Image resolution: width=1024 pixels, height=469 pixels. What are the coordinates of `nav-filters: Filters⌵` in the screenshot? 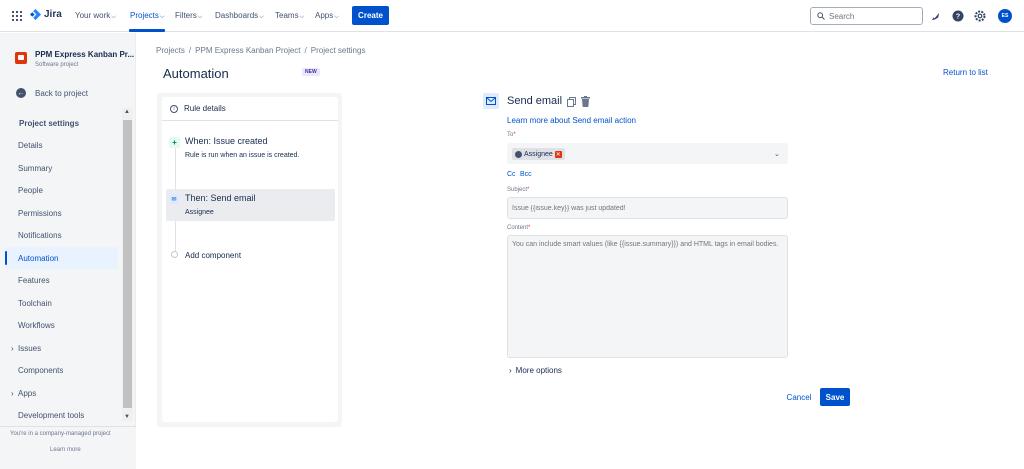 It's located at (188, 16).